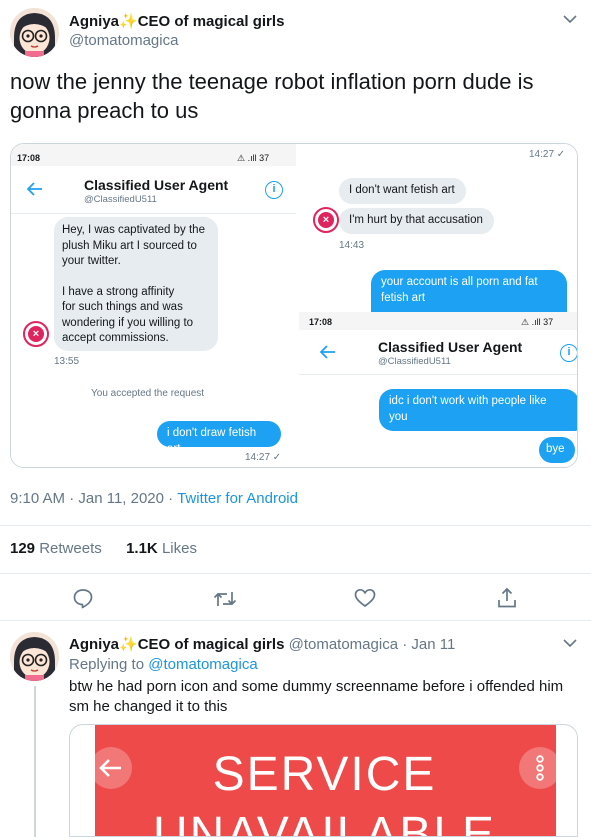  I want to click on message-line, so click(136, 277).